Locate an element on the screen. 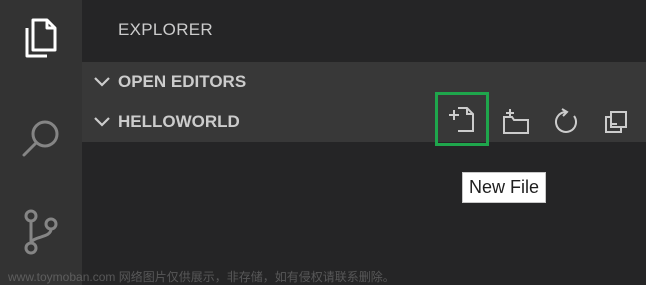 The height and width of the screenshot is (285, 646). activity-bar is located at coordinates (41, 142).